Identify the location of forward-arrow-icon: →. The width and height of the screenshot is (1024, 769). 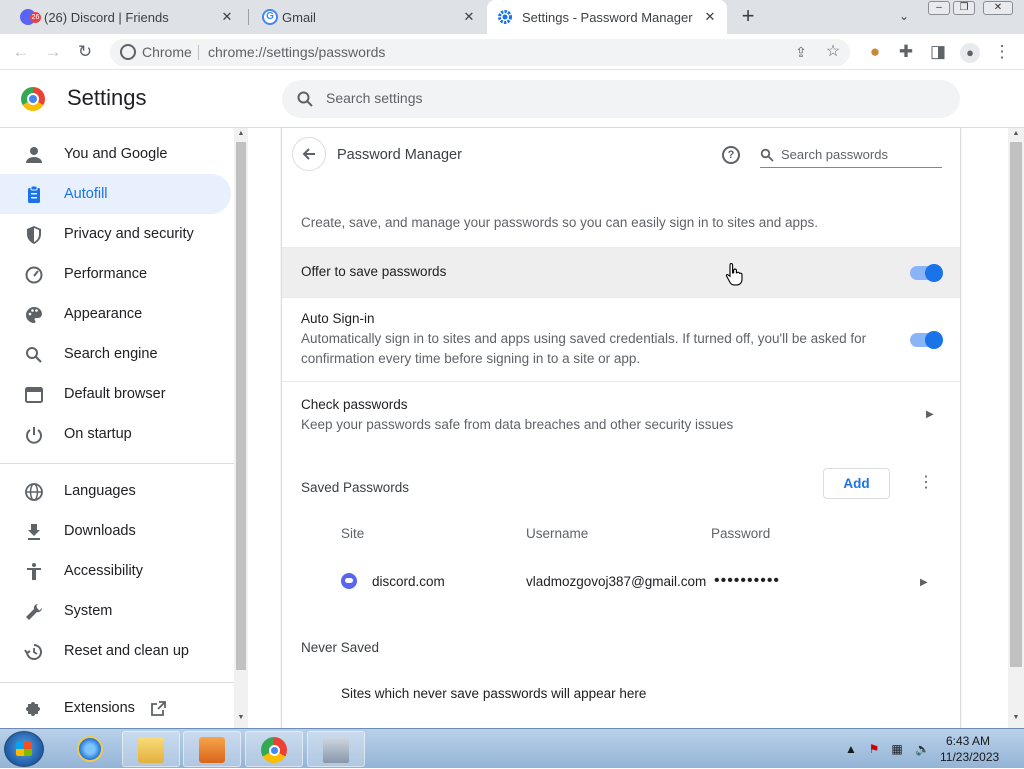
(53, 52).